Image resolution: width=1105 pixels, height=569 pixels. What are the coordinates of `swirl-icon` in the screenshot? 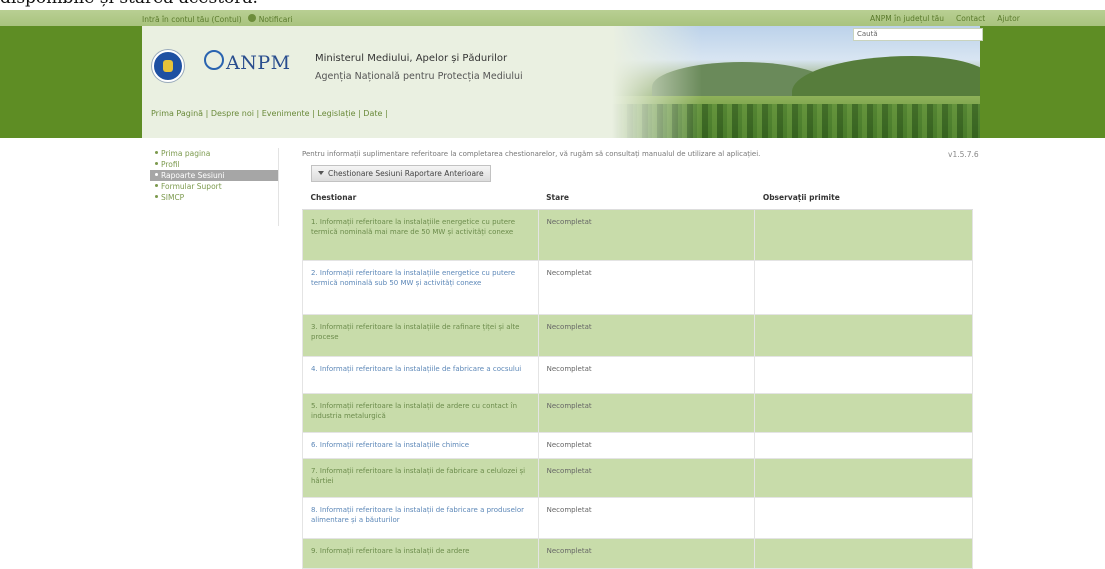 It's located at (214, 60).